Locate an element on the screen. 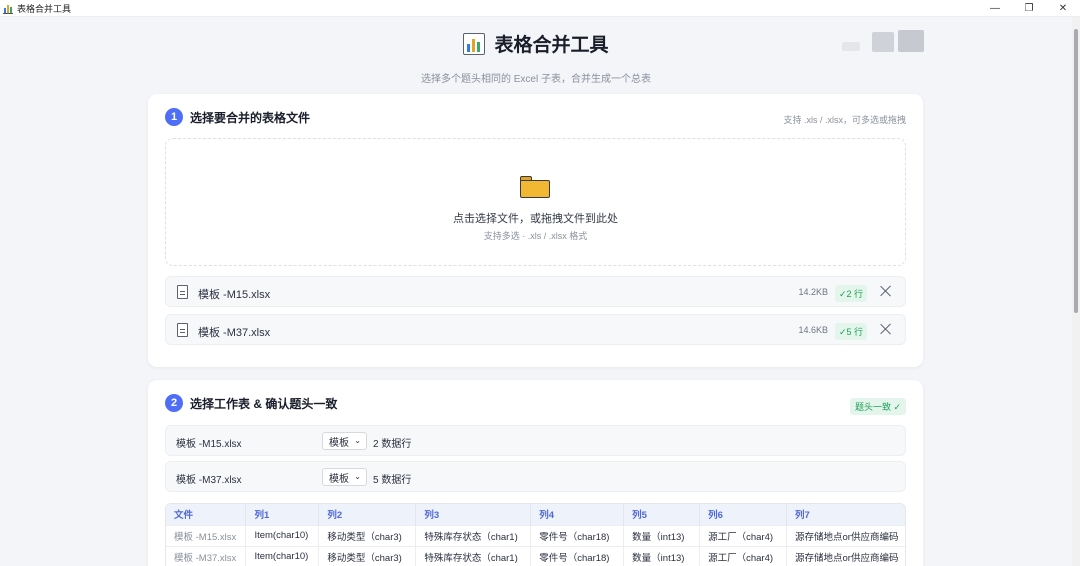 This screenshot has width=1080, height=566. column-header: 列2 is located at coordinates (367, 514).